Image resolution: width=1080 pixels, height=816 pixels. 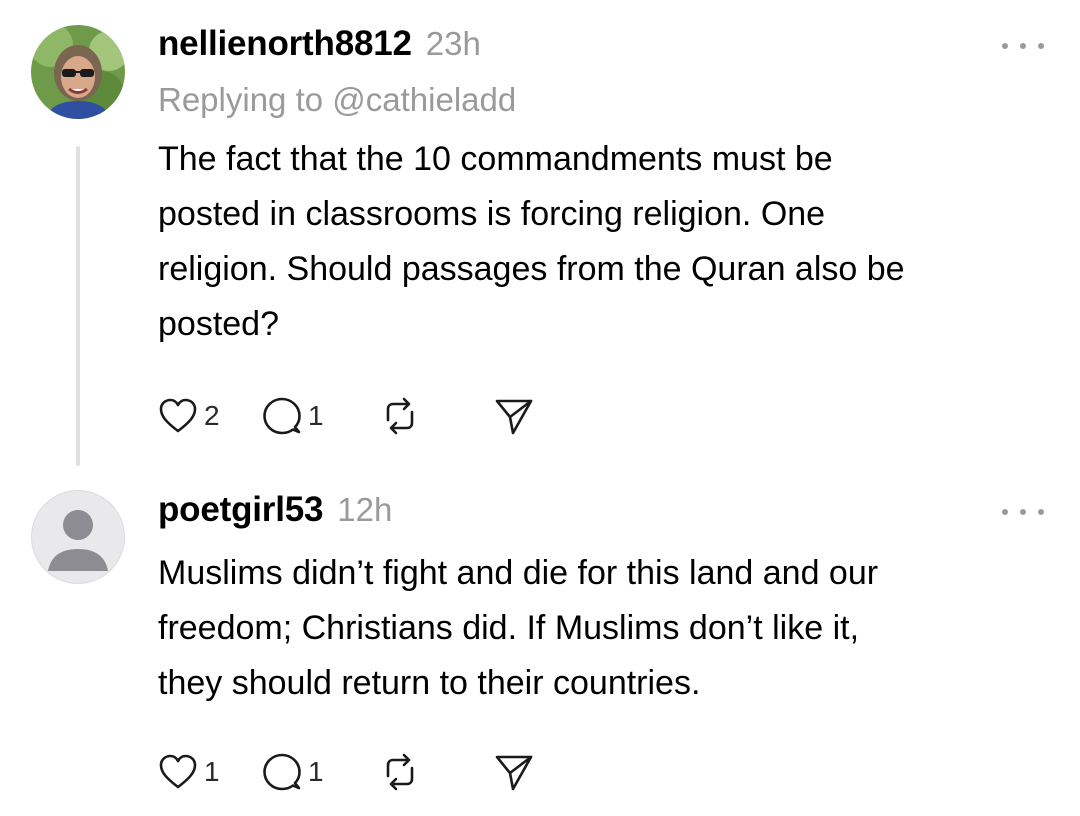 I want to click on username: poetgirl53, so click(x=240, y=510).